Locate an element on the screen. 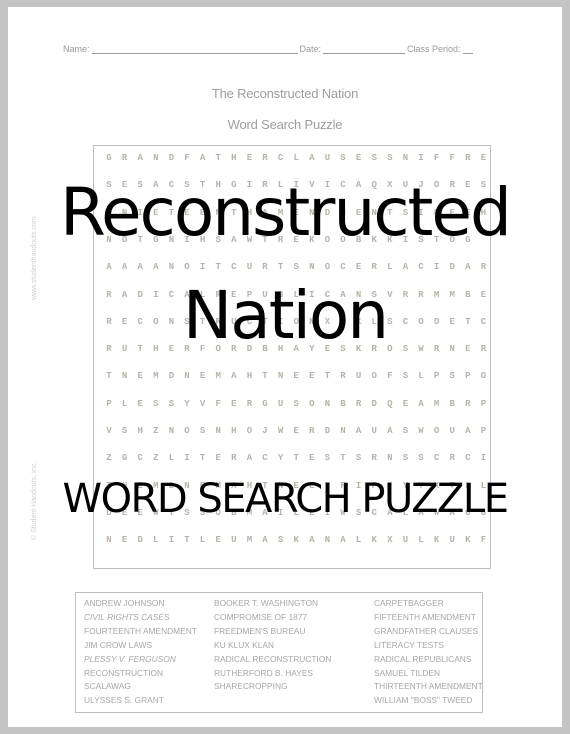  grid-letter: Z is located at coordinates (156, 458).